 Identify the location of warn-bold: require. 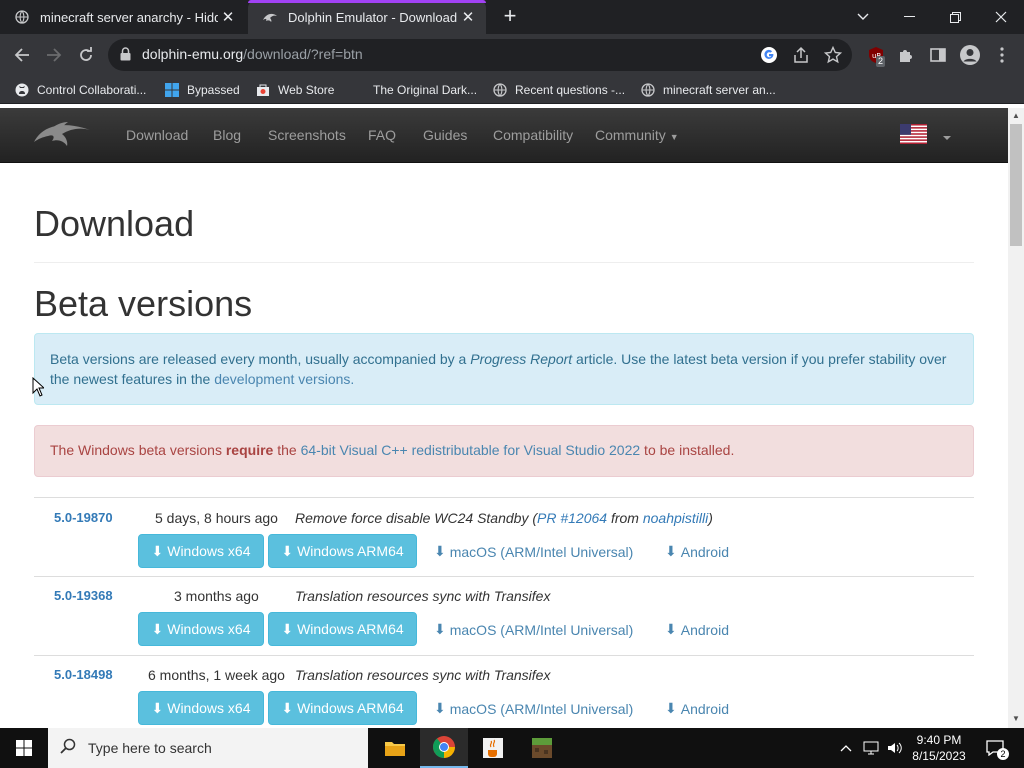
(249, 450).